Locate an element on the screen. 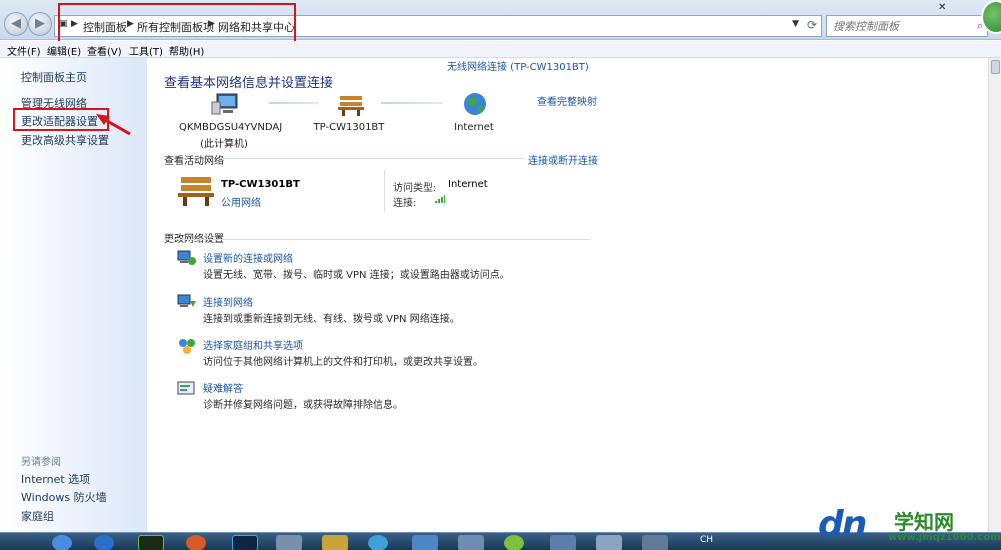 This screenshot has width=1001, height=550. taskbar-globe-icon is located at coordinates (104, 542).